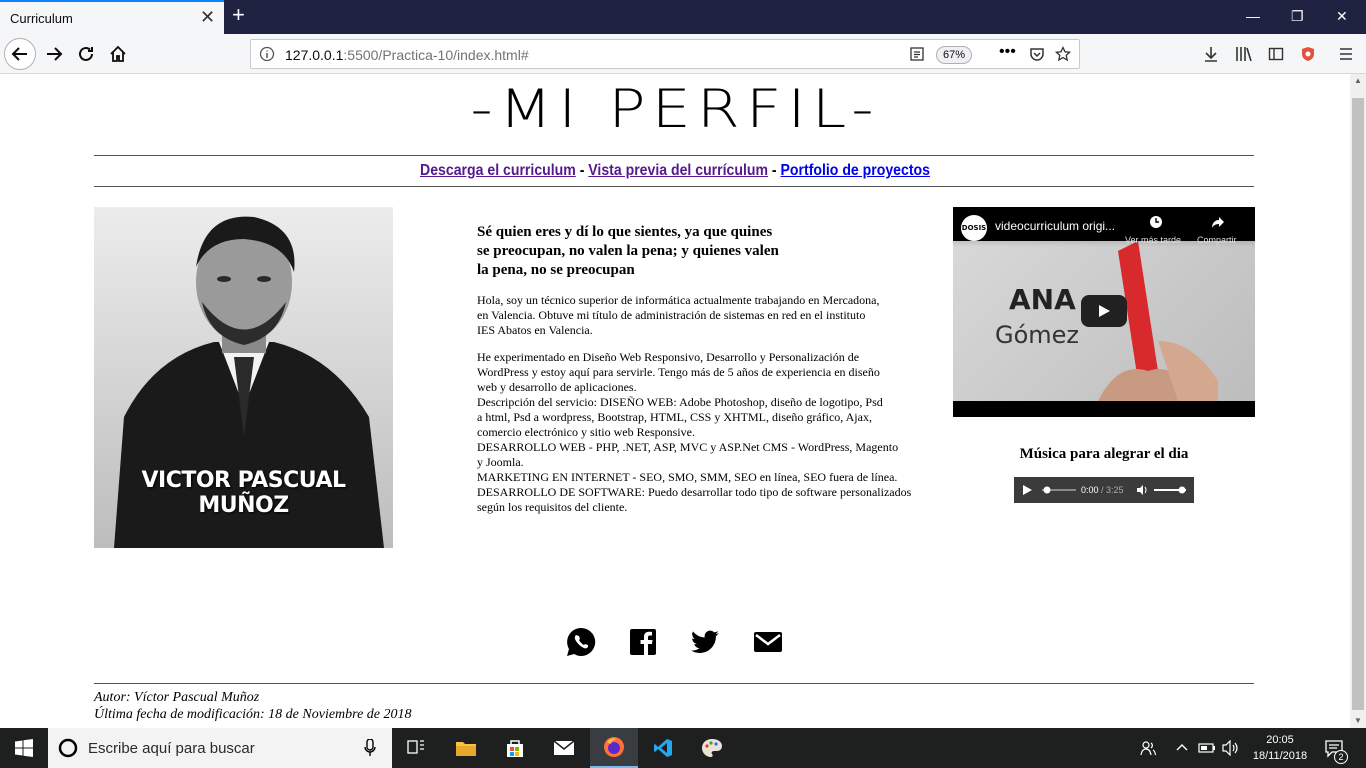 The height and width of the screenshot is (768, 1366). I want to click on quote-line: la pena, no se preocupan, so click(556, 270).